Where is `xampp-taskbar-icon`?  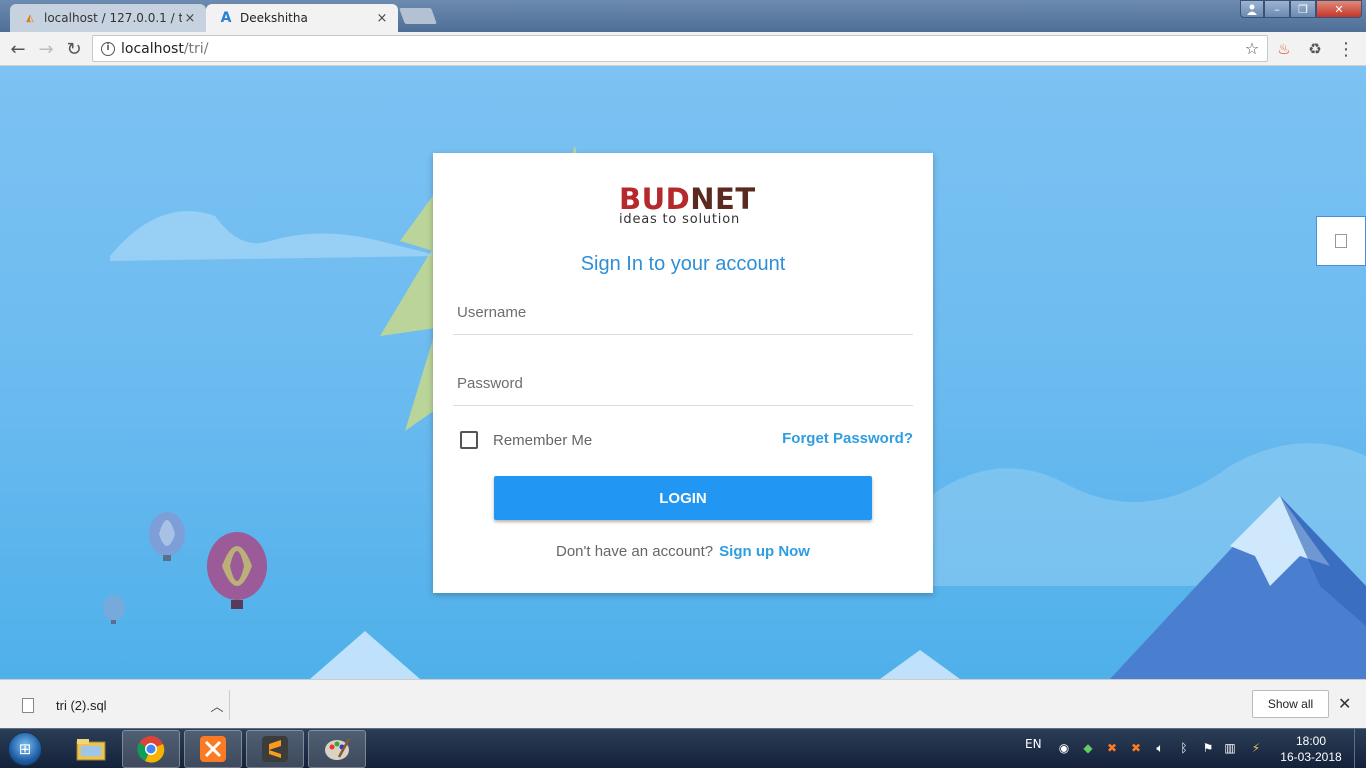 xampp-taskbar-icon is located at coordinates (213, 749).